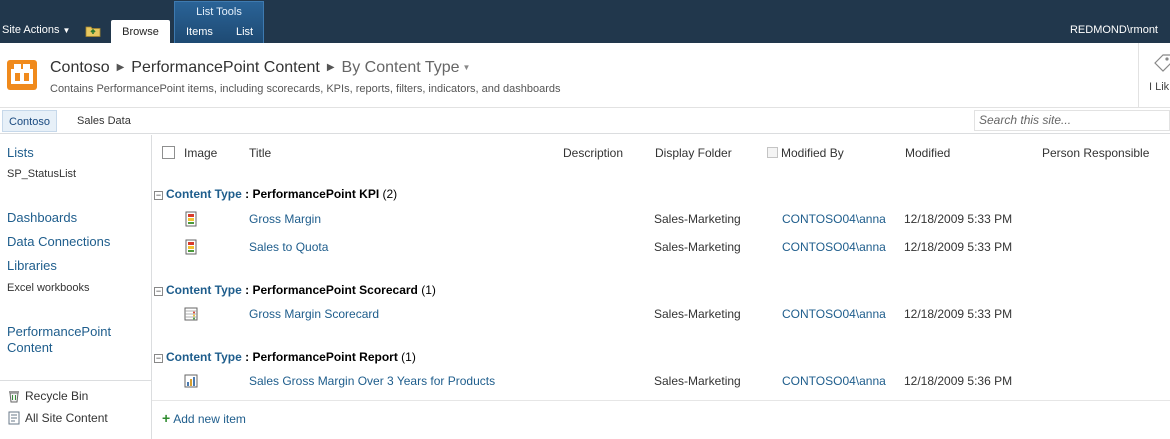 The image size is (1170, 439). What do you see at coordinates (58, 241) in the screenshot?
I see `ql-data-connections: Data Connections` at bounding box center [58, 241].